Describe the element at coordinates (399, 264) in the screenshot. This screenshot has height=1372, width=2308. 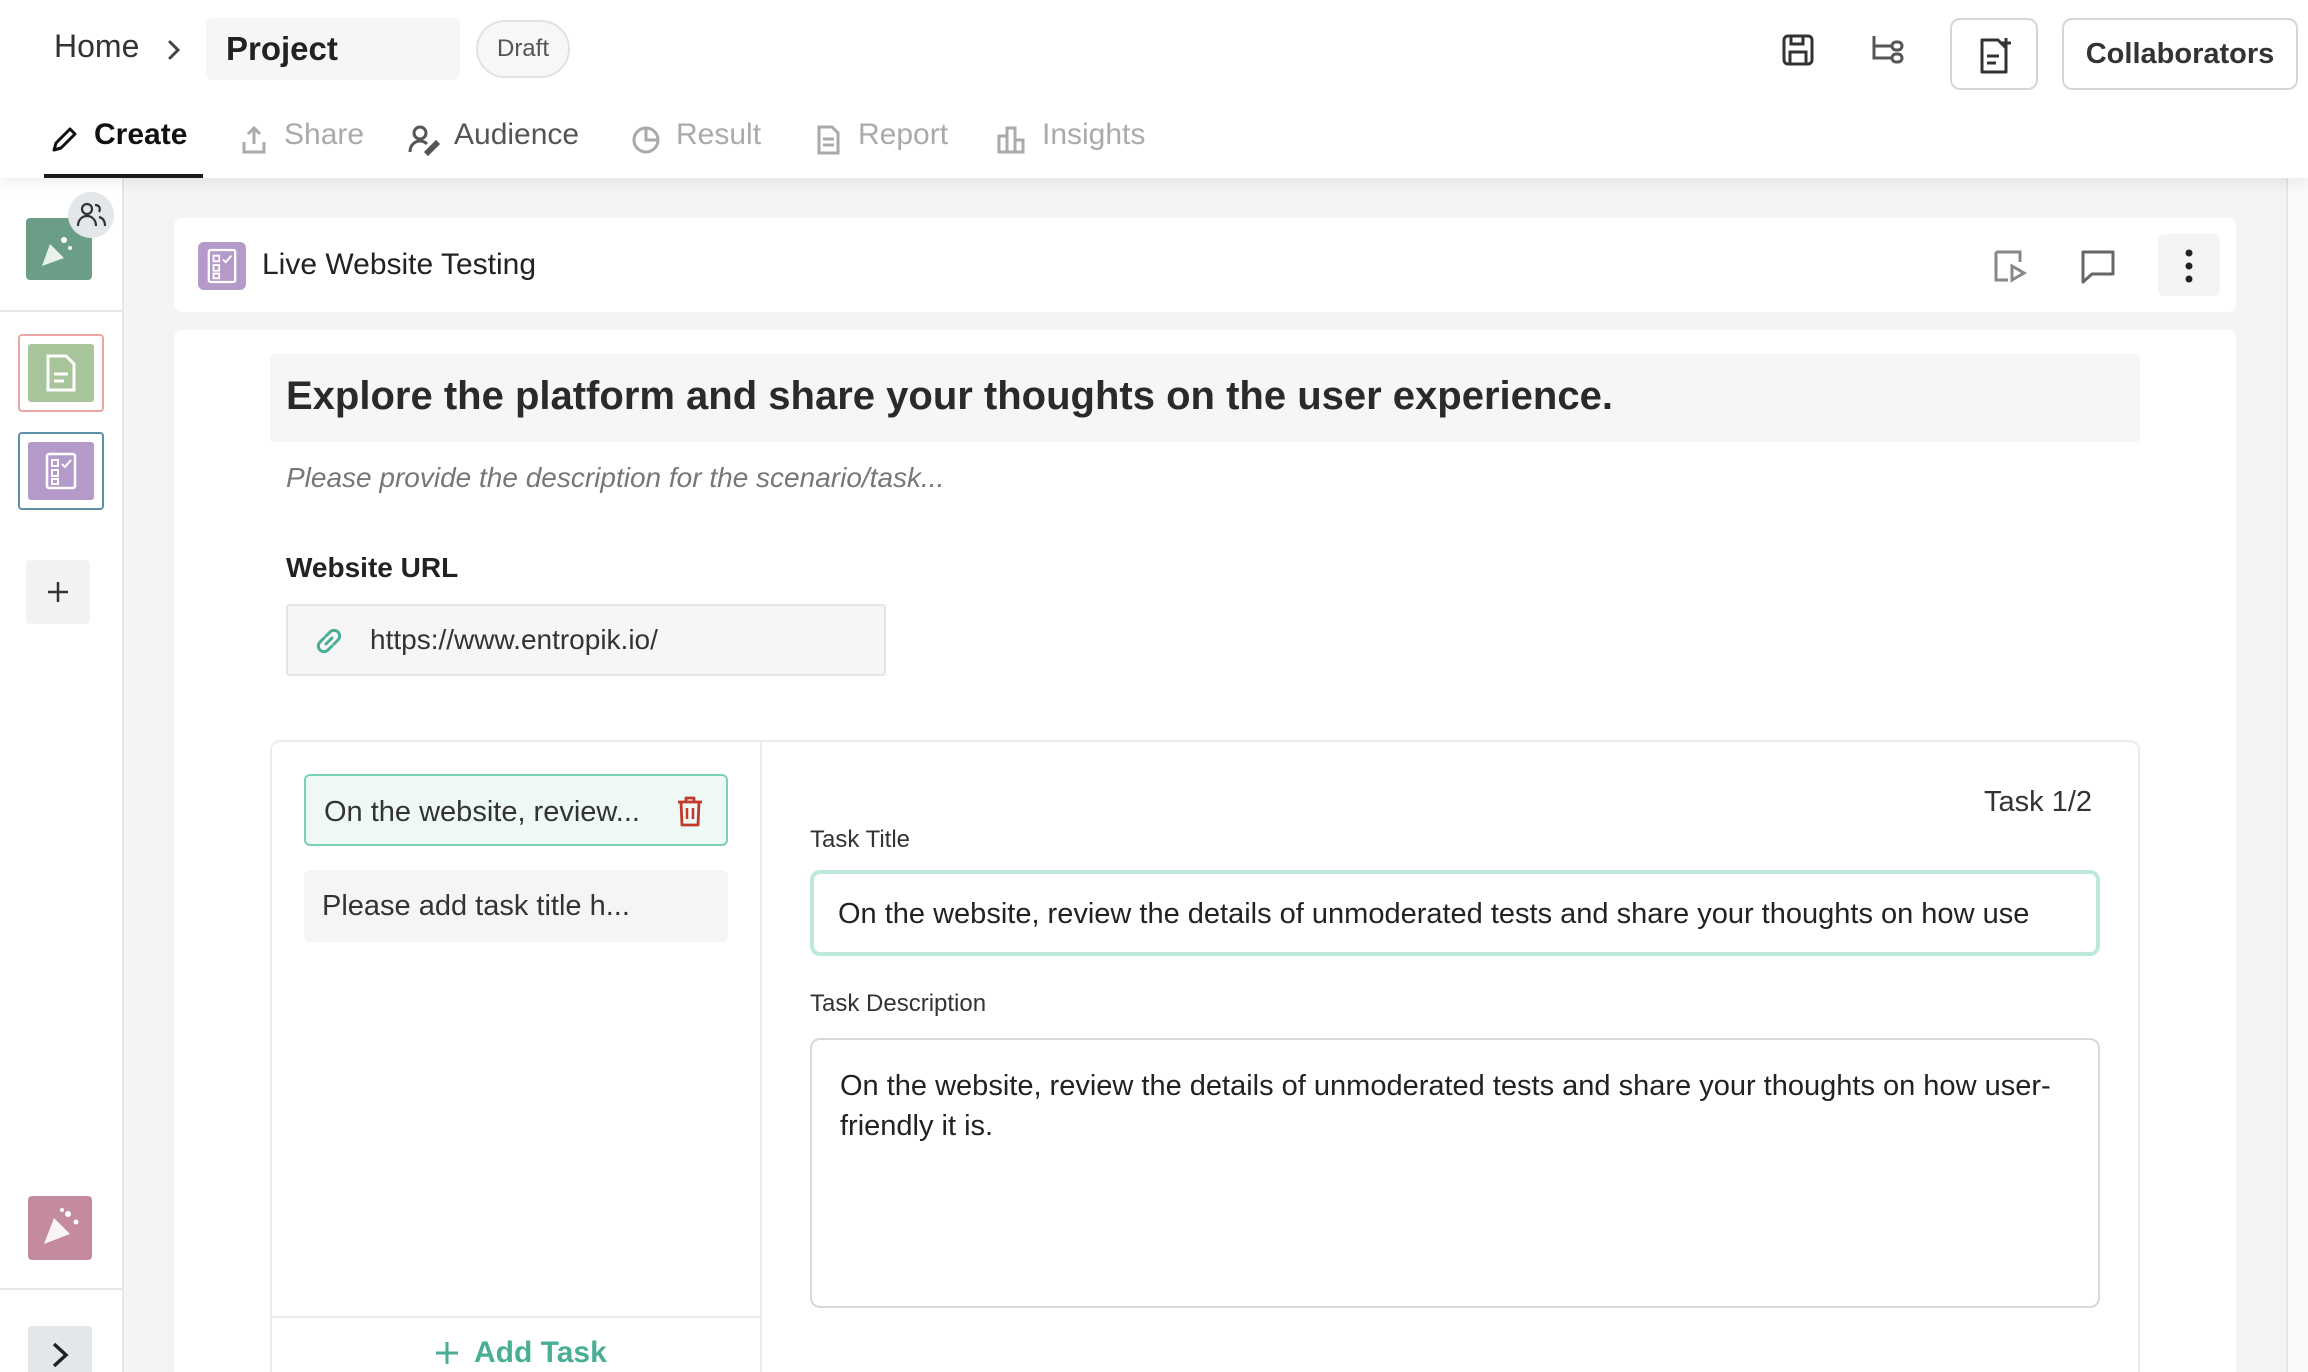
I see `block-title: Live Website Testing` at that location.